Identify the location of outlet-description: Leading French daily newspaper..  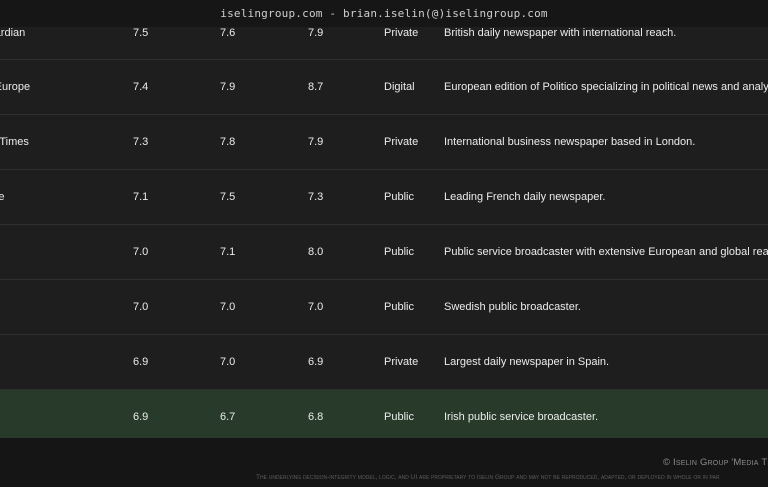
(525, 197).